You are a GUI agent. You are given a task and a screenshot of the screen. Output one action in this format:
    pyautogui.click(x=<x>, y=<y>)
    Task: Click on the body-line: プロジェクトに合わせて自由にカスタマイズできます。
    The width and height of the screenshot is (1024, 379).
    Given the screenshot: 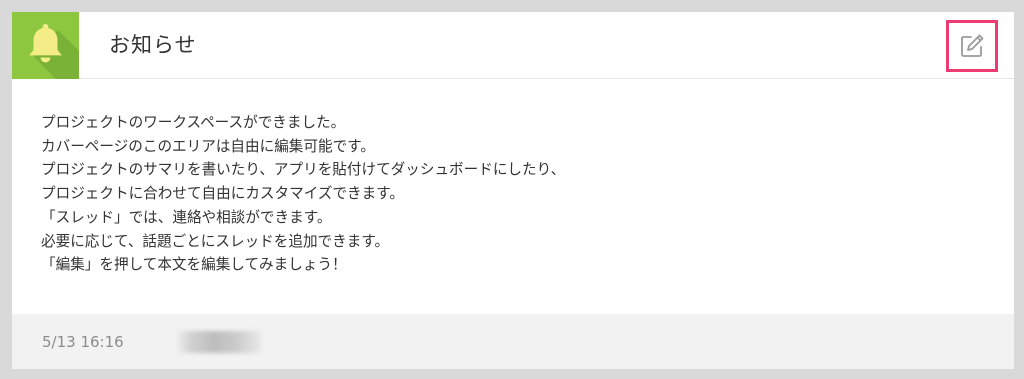 What is the action you would take?
    pyautogui.click(x=222, y=194)
    